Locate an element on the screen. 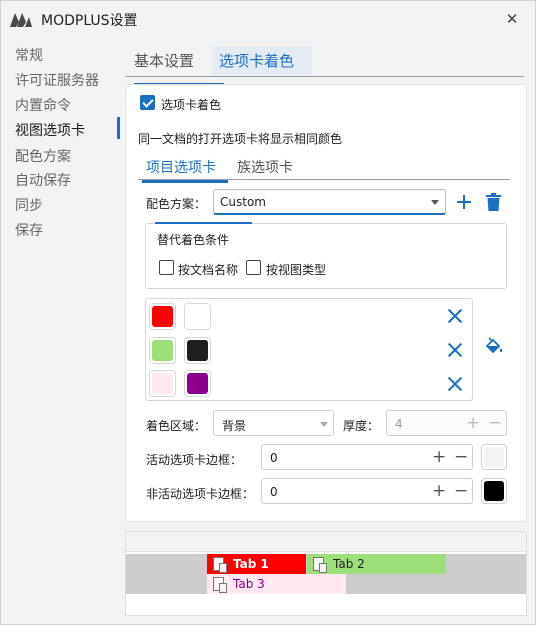  sidebar-item-autosave: 自动保存 is located at coordinates (43, 180).